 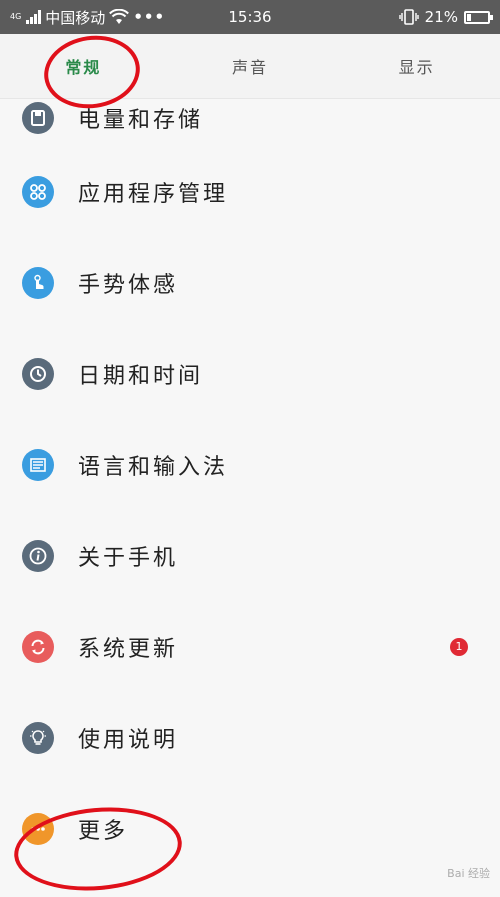 What do you see at coordinates (128, 285) in the screenshot?
I see `list-item-label: 手势体感` at bounding box center [128, 285].